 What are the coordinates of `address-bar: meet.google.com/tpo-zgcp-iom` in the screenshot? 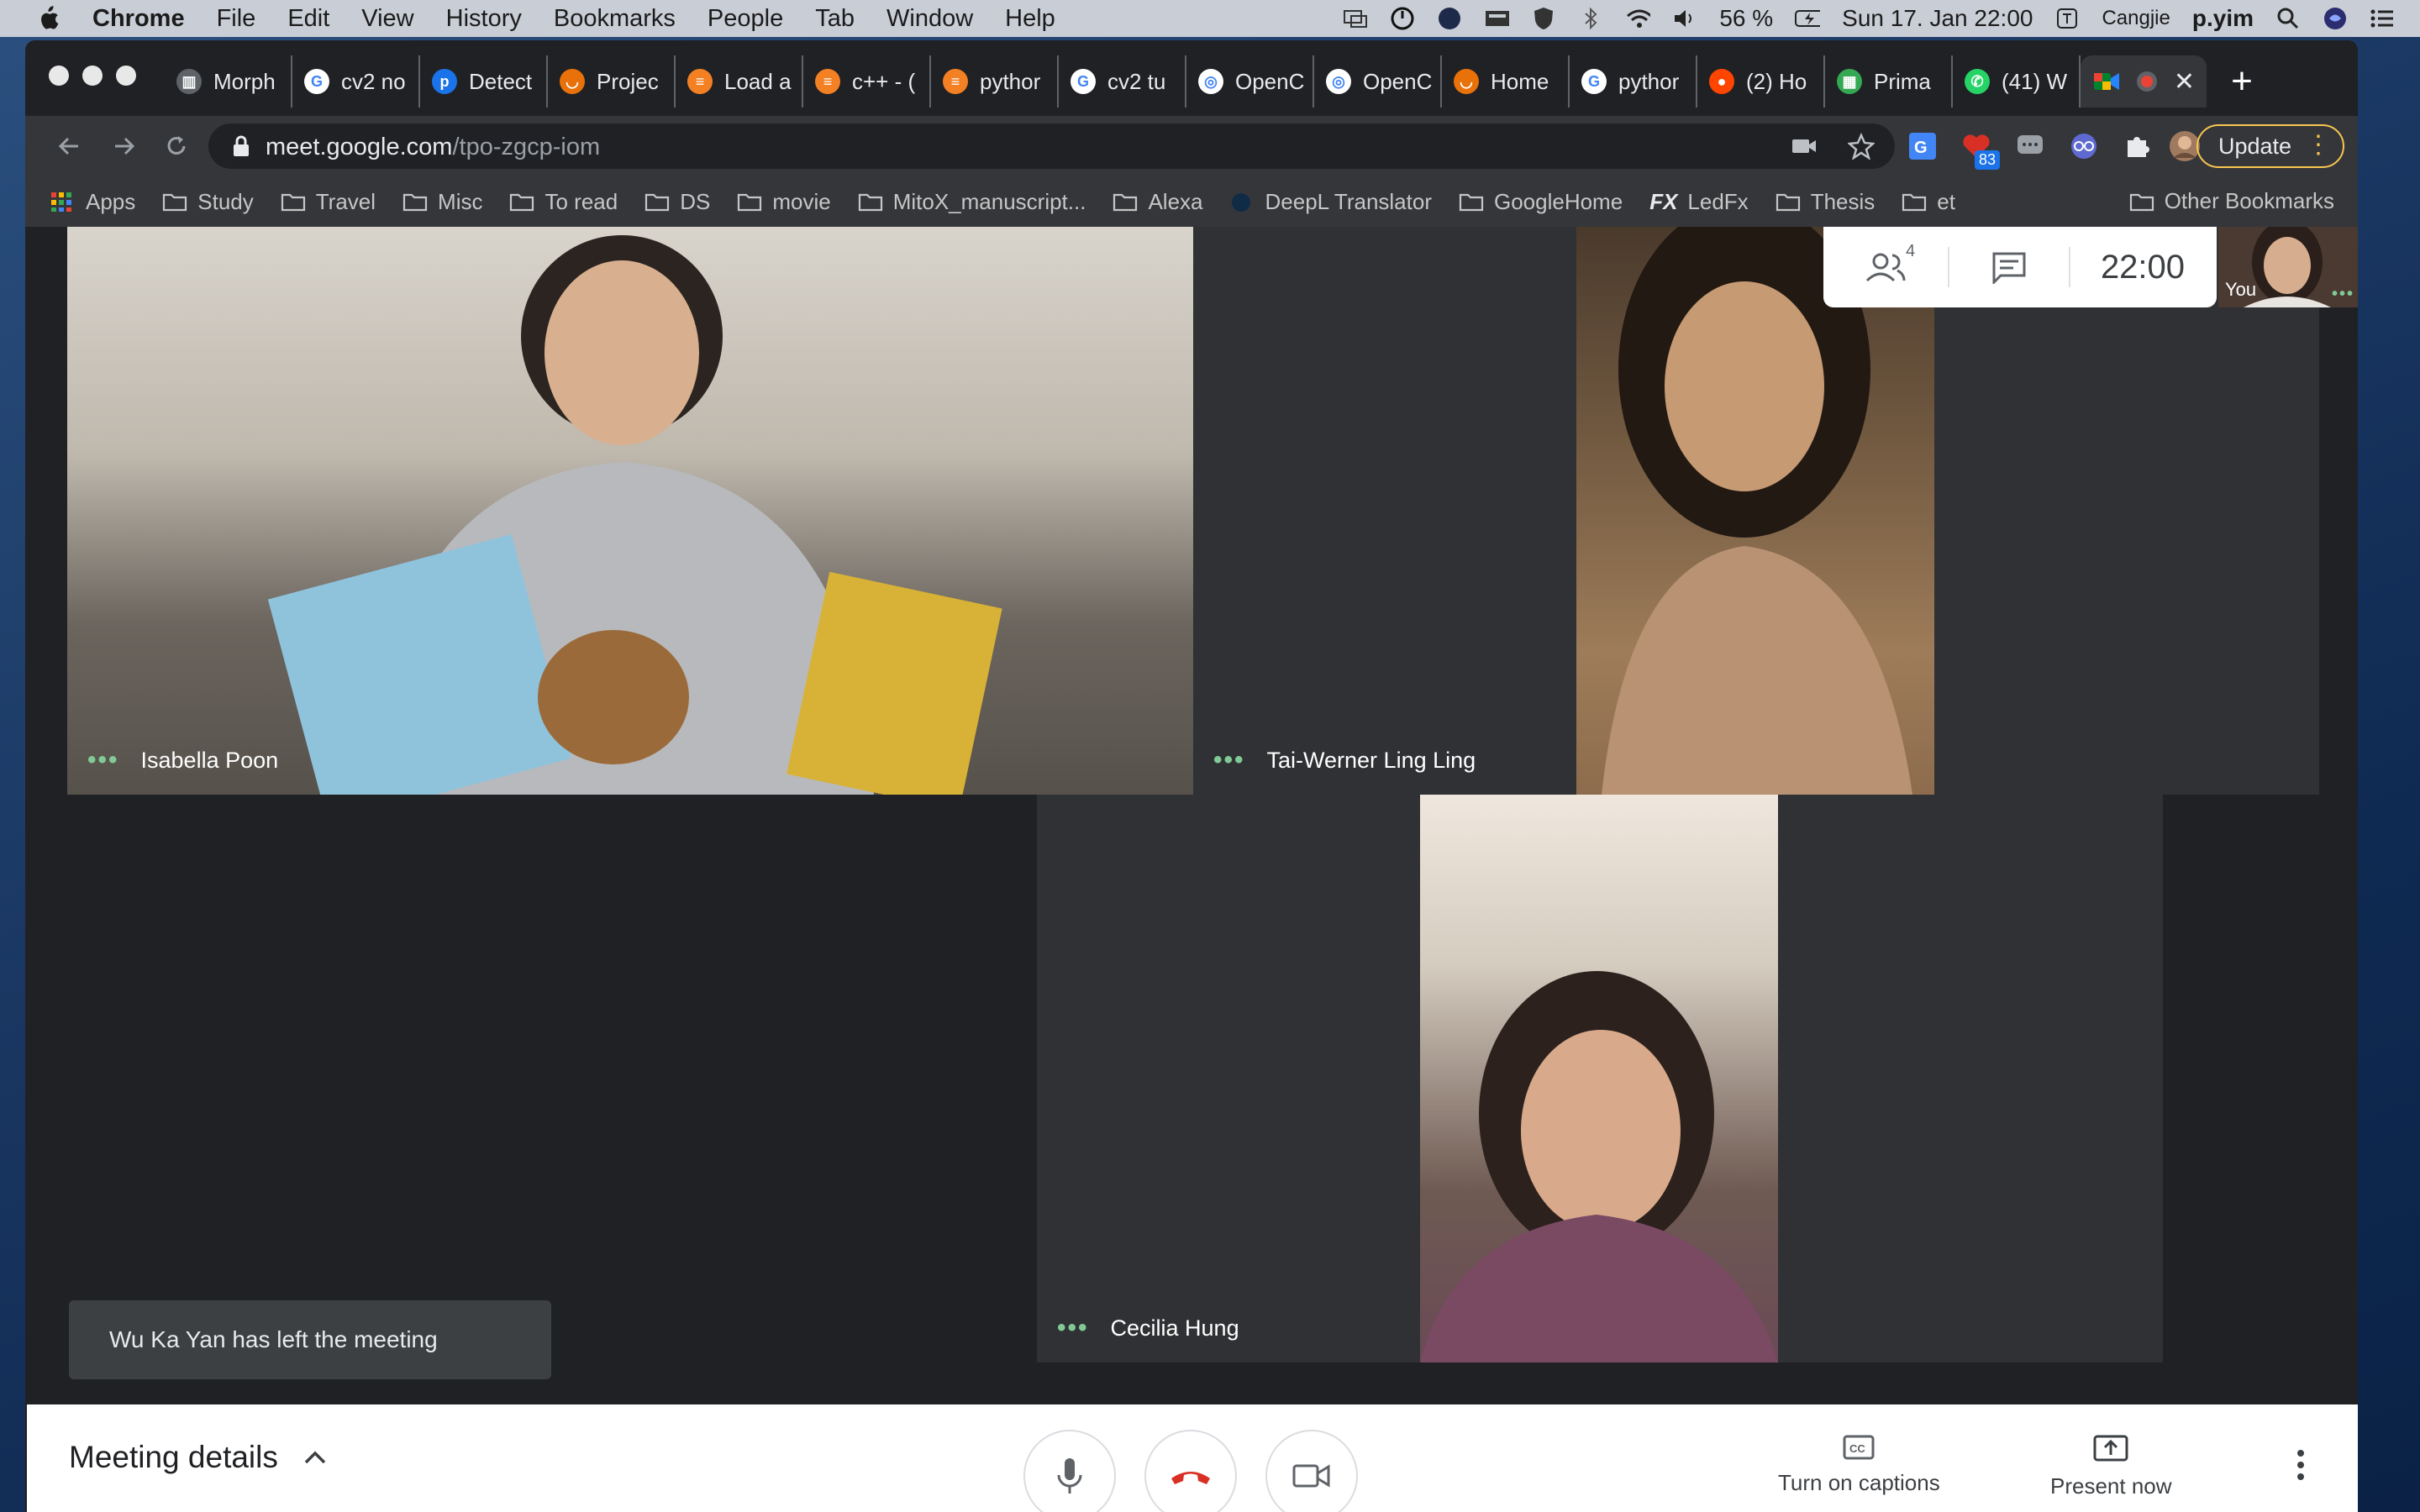 It's located at (1051, 146).